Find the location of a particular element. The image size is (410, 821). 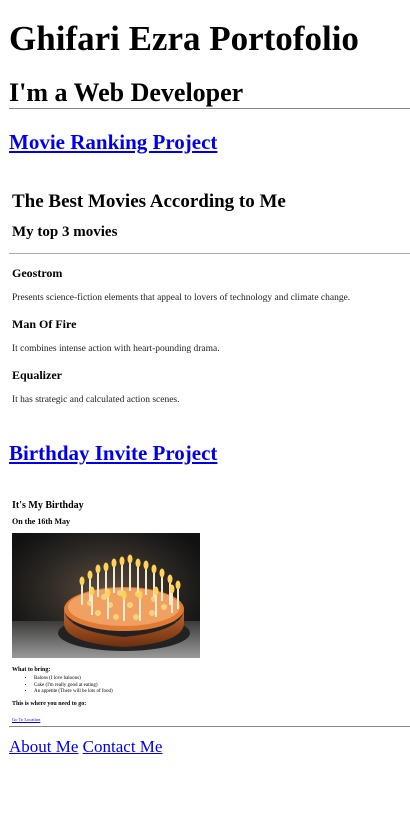

list-item: An appetite (There will be lots of food) is located at coordinates (217, 692).